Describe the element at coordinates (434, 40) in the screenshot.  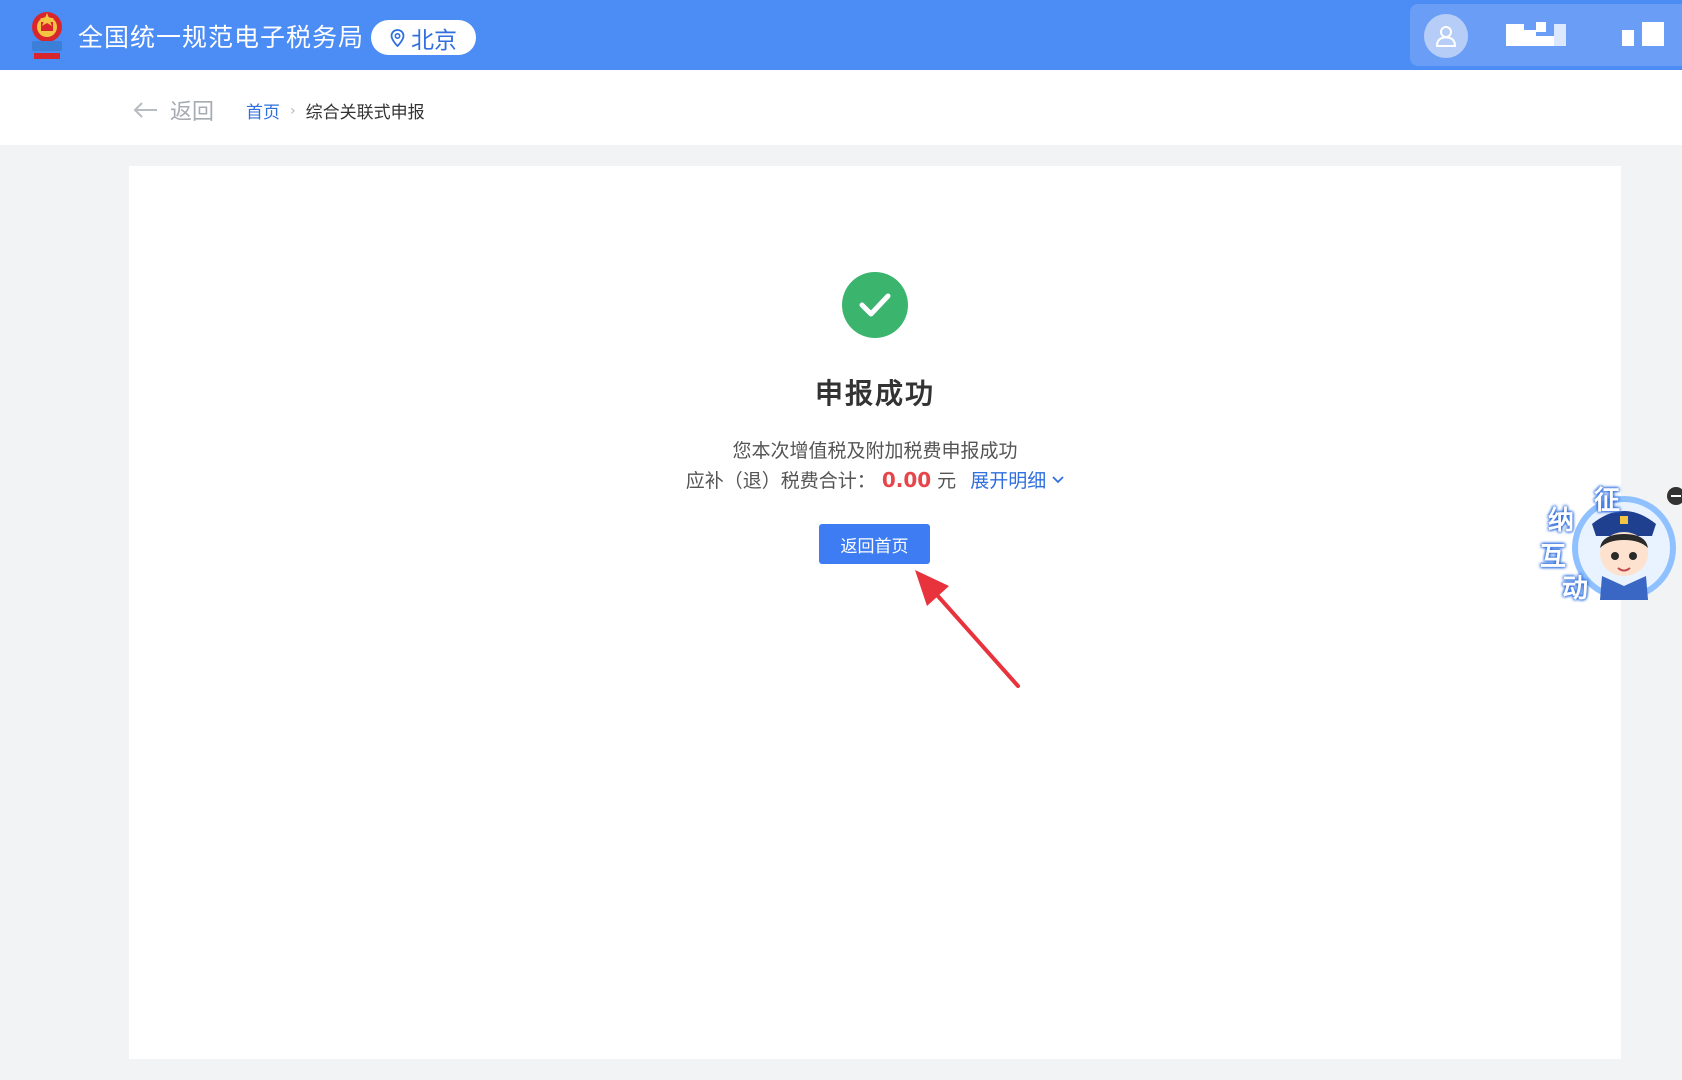
I see `location-label: 北京` at that location.